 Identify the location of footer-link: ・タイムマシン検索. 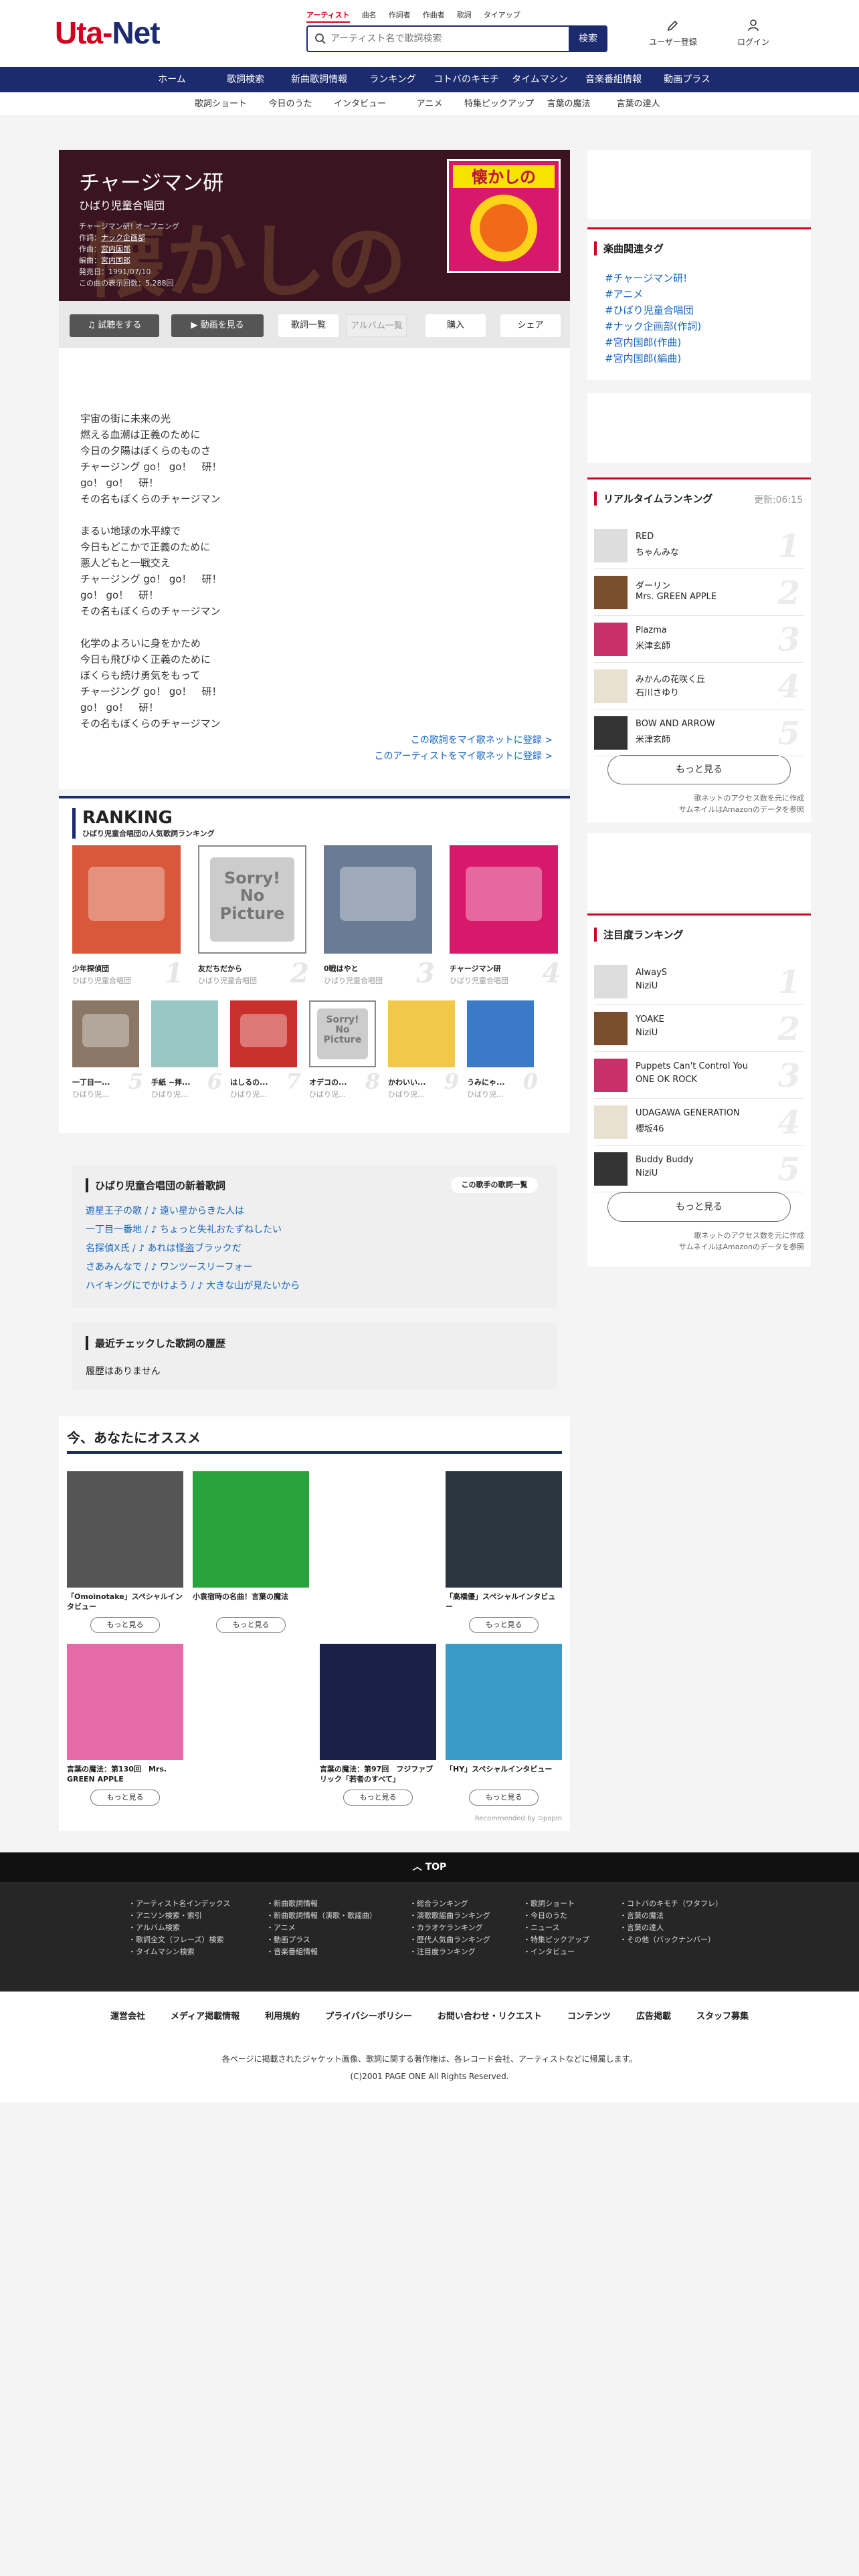
(179, 1952).